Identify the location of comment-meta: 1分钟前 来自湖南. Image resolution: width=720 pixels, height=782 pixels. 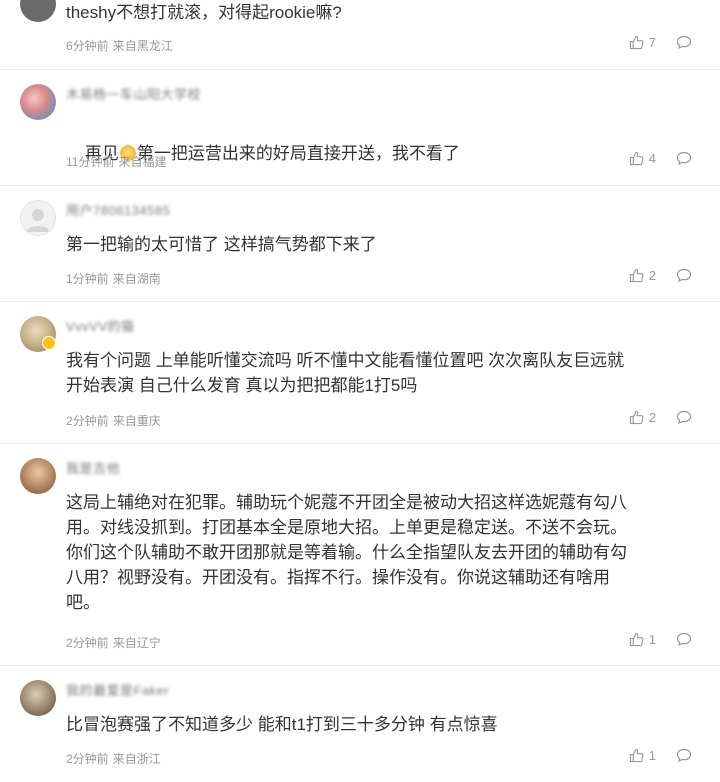
(113, 278).